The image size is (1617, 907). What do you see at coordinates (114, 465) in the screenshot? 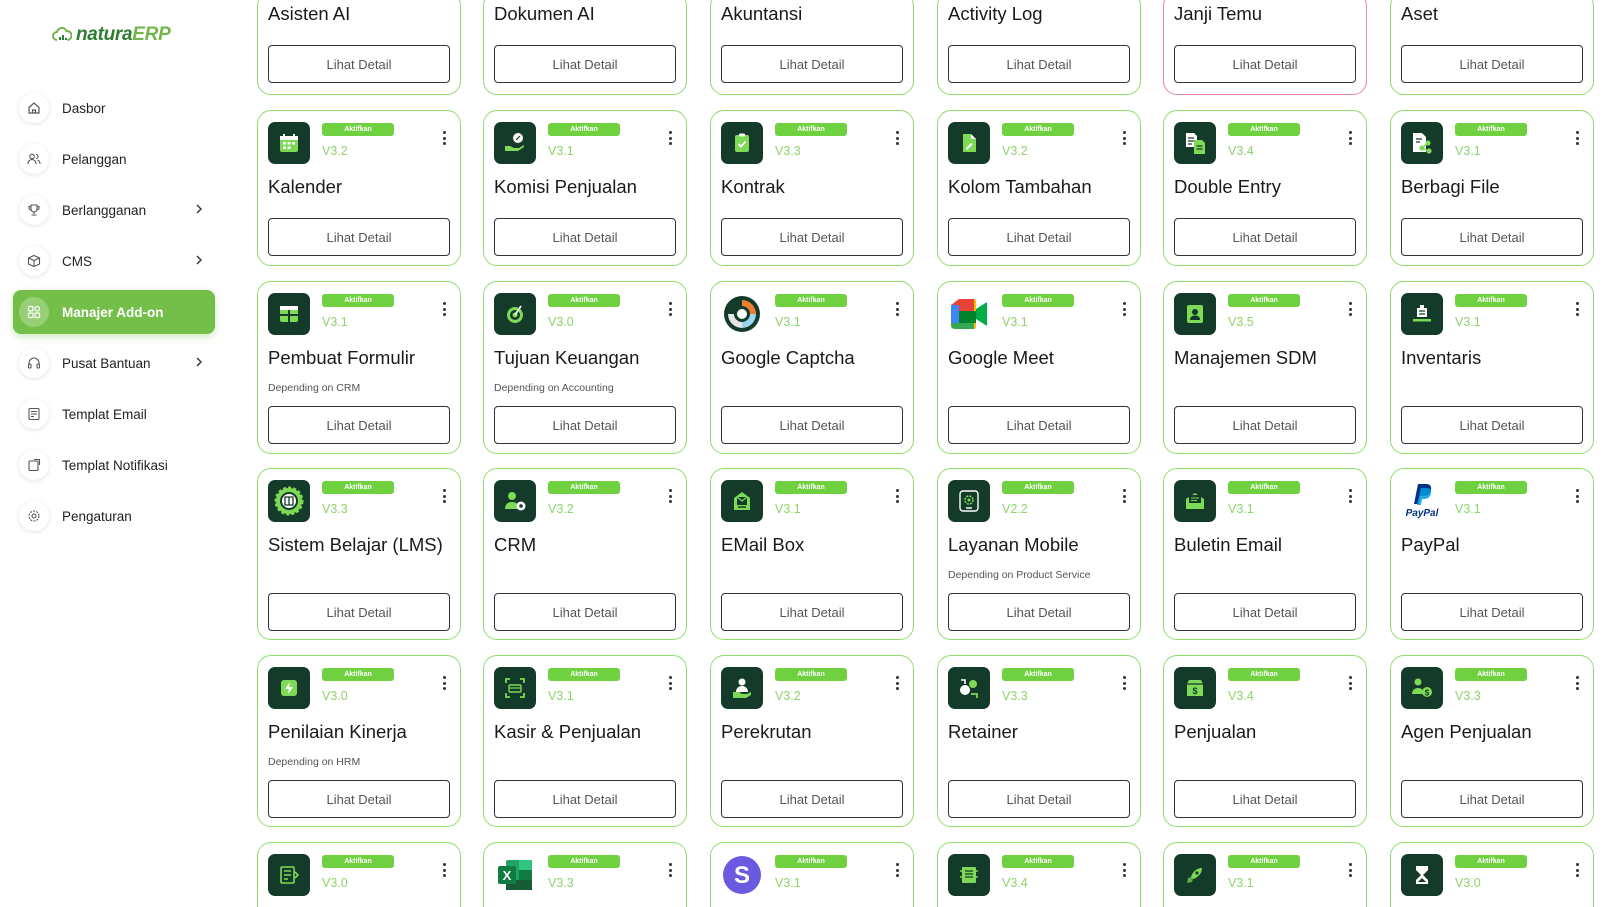
I see `sidebar-item-templat-notifikasi: Templat Notifikasi` at bounding box center [114, 465].